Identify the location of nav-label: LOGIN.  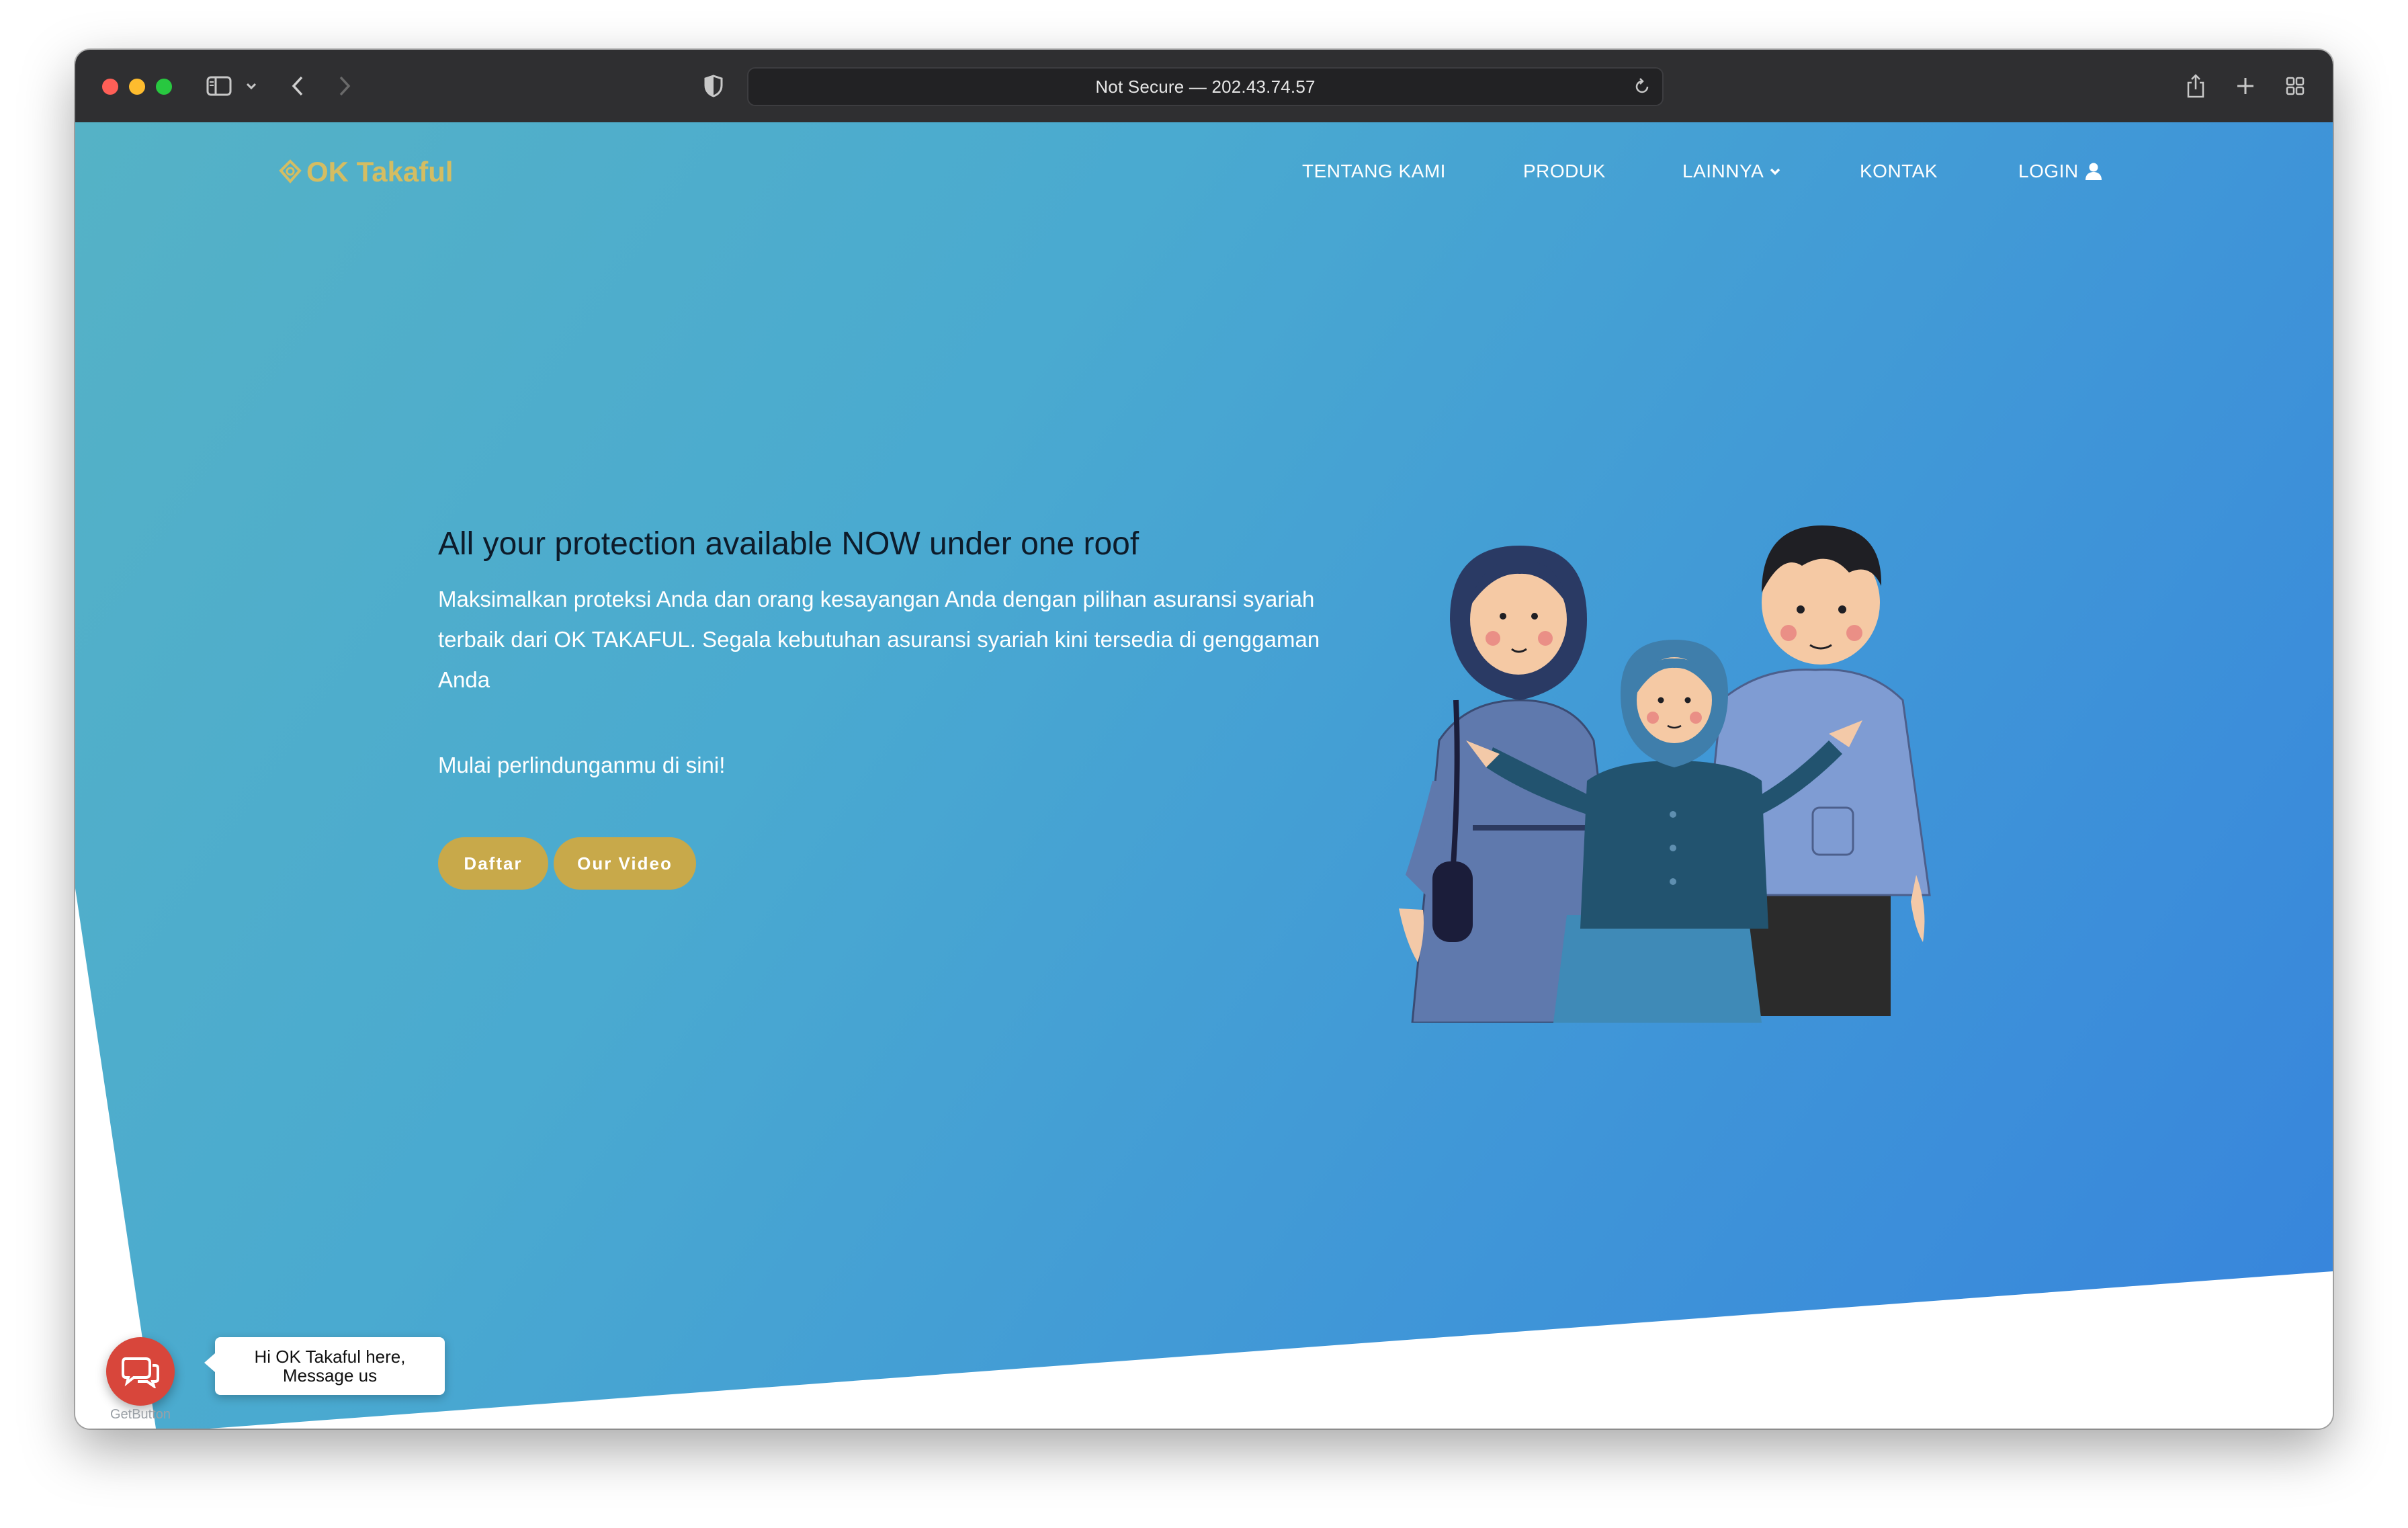
(2048, 171).